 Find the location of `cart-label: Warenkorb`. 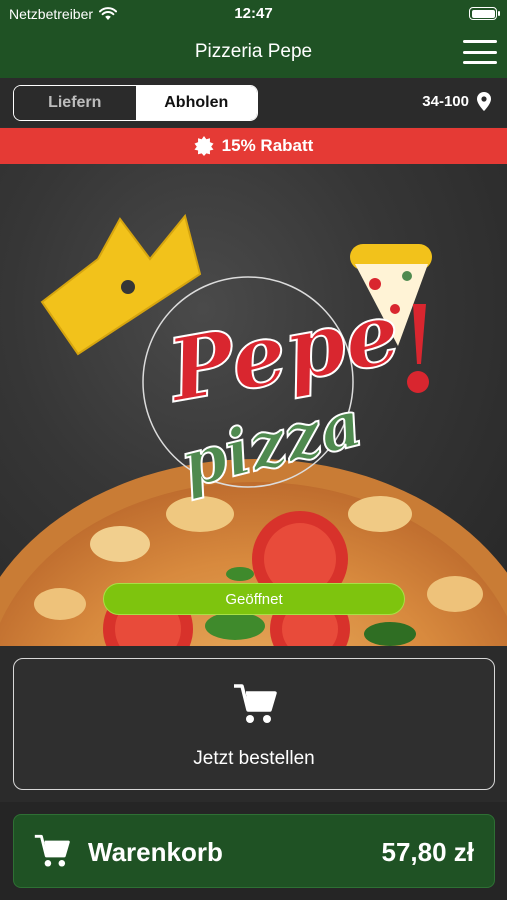

cart-label: Warenkorb is located at coordinates (155, 852).